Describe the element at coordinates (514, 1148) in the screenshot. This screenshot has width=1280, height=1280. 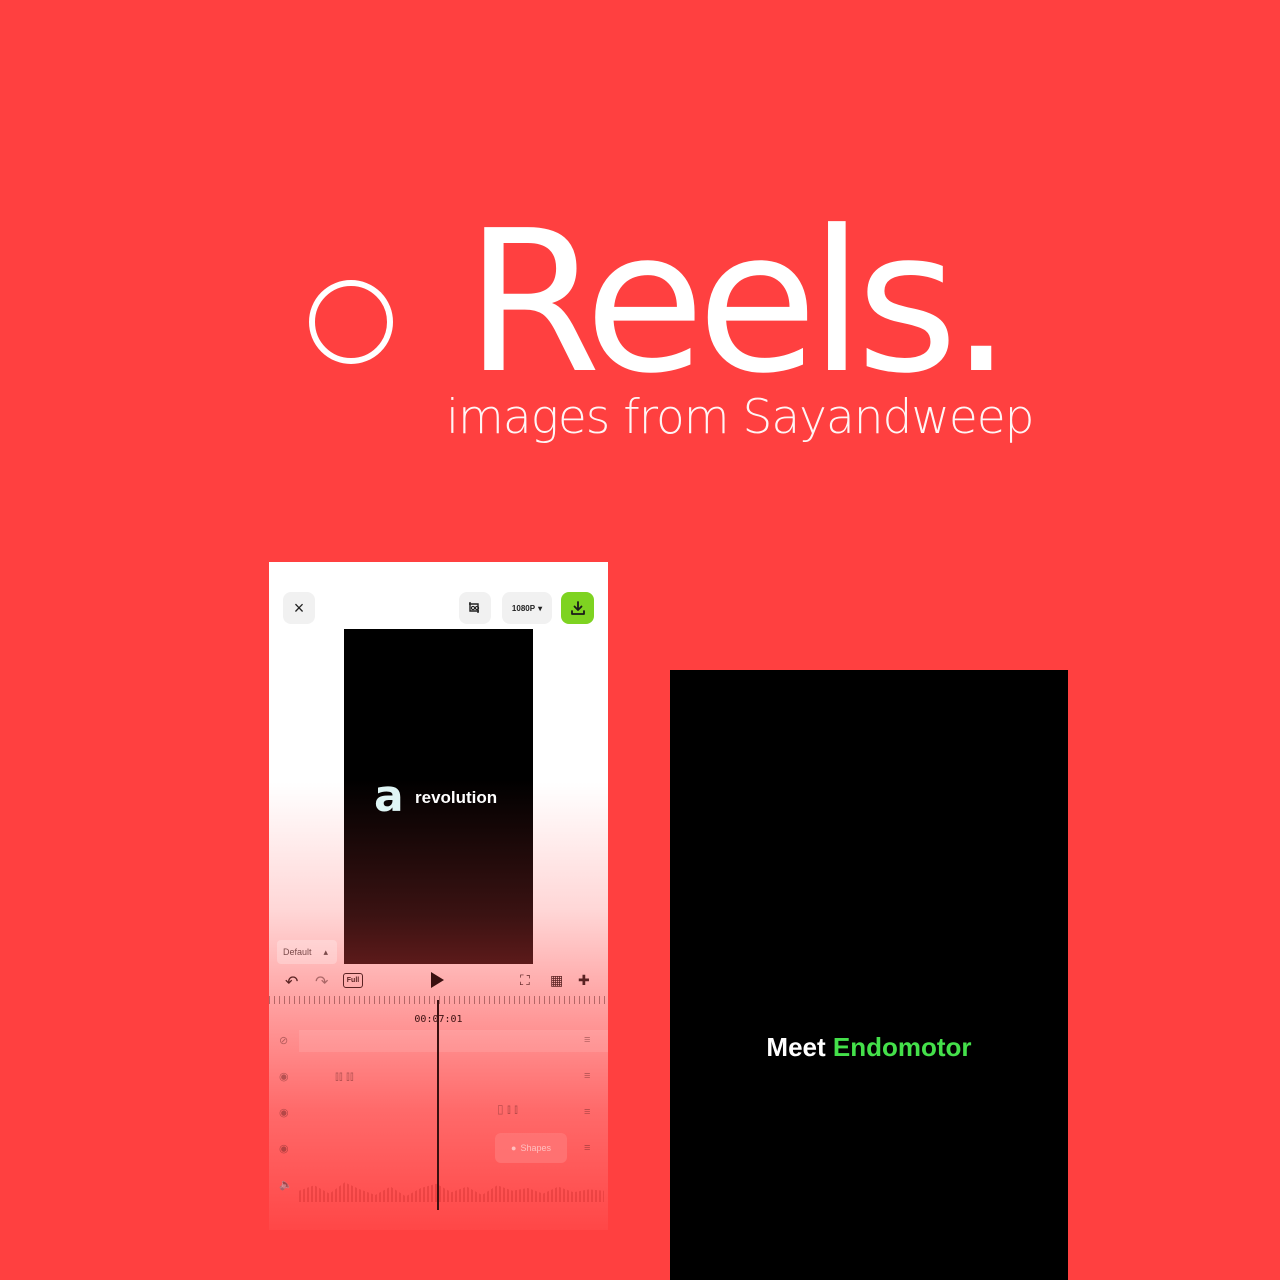
I see `shapes-icon: ●` at that location.